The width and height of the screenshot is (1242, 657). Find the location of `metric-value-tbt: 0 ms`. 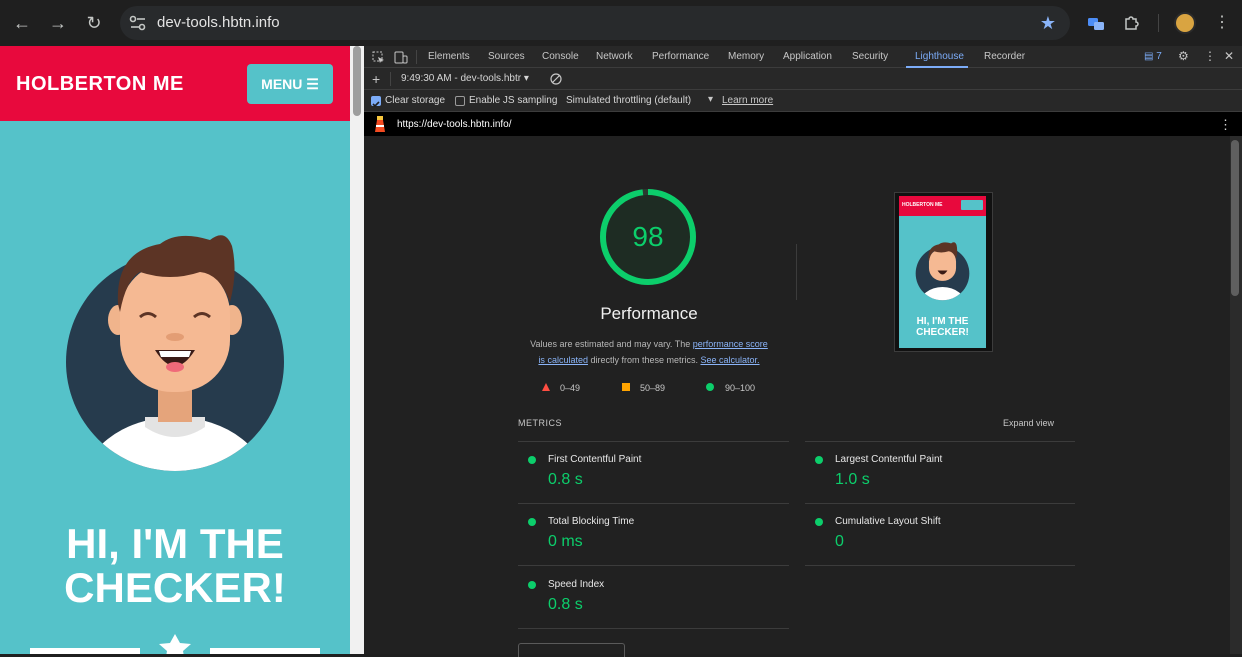

metric-value-tbt: 0 ms is located at coordinates (565, 541).